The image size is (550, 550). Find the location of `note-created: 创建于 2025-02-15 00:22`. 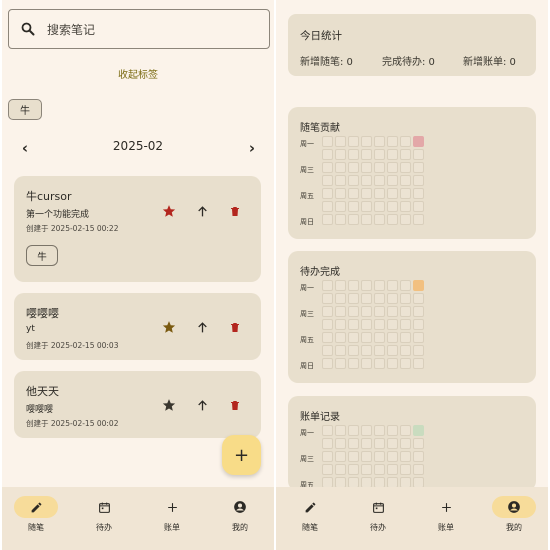

note-created: 创建于 2025-02-15 00:22 is located at coordinates (72, 228).